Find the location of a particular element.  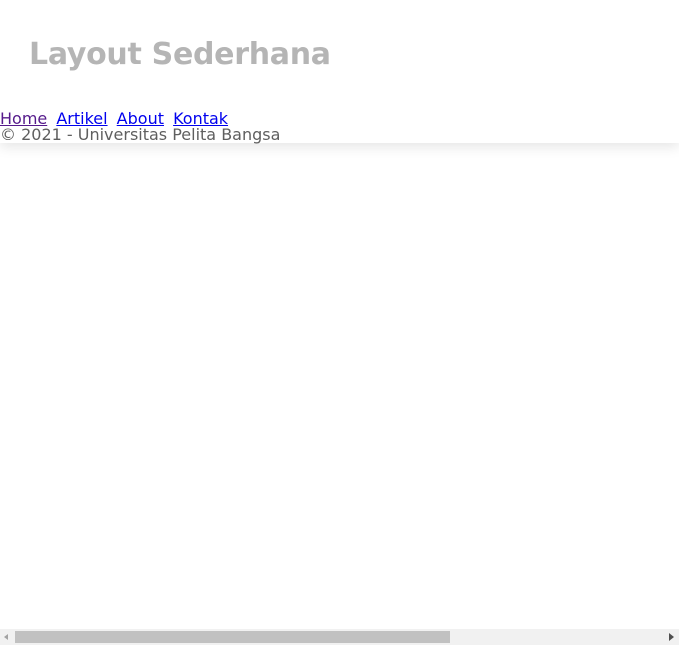

page-title: Layout Sederhana is located at coordinates (180, 54).